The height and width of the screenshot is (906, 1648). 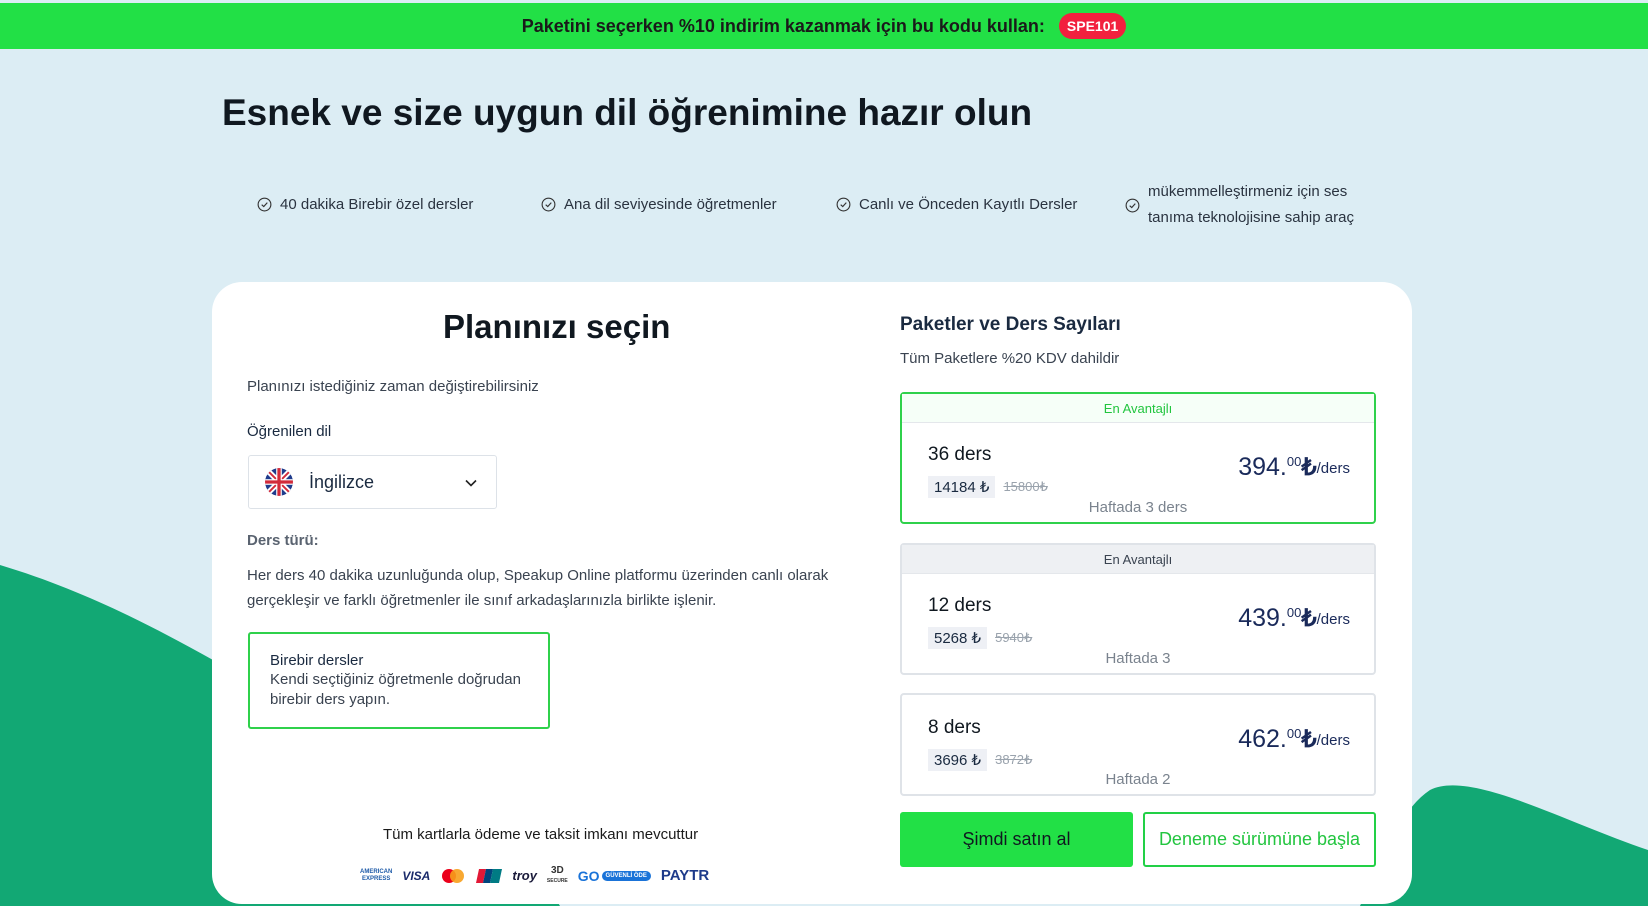 What do you see at coordinates (524, 875) in the screenshot?
I see `troy-logo-icon: troy` at bounding box center [524, 875].